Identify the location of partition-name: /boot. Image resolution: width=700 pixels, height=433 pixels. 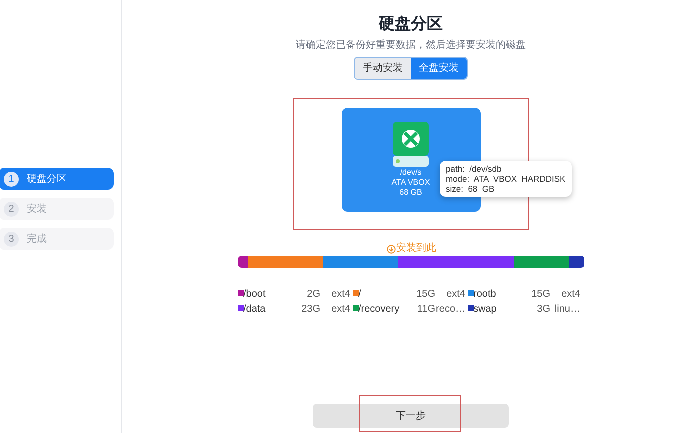
(255, 294).